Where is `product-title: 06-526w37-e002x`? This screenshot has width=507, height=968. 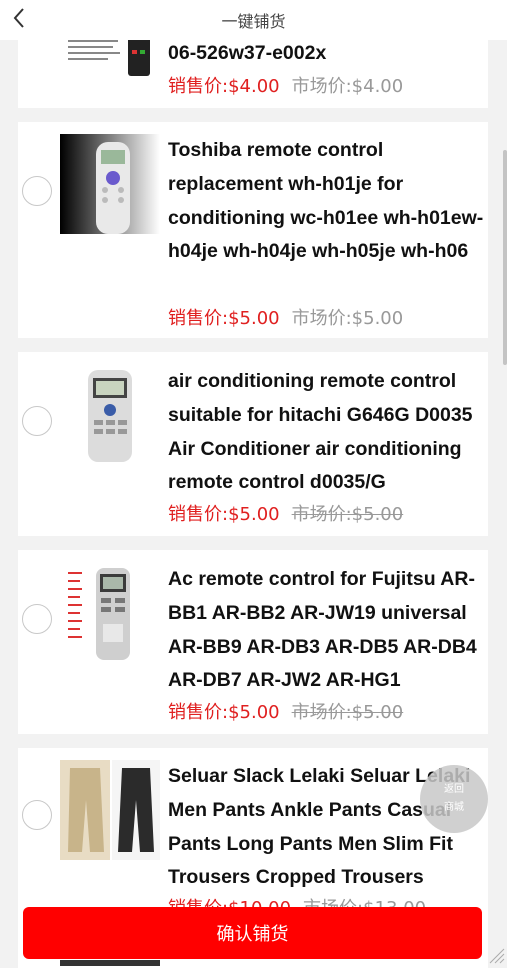
product-title: 06-526w37-e002x is located at coordinates (327, 54).